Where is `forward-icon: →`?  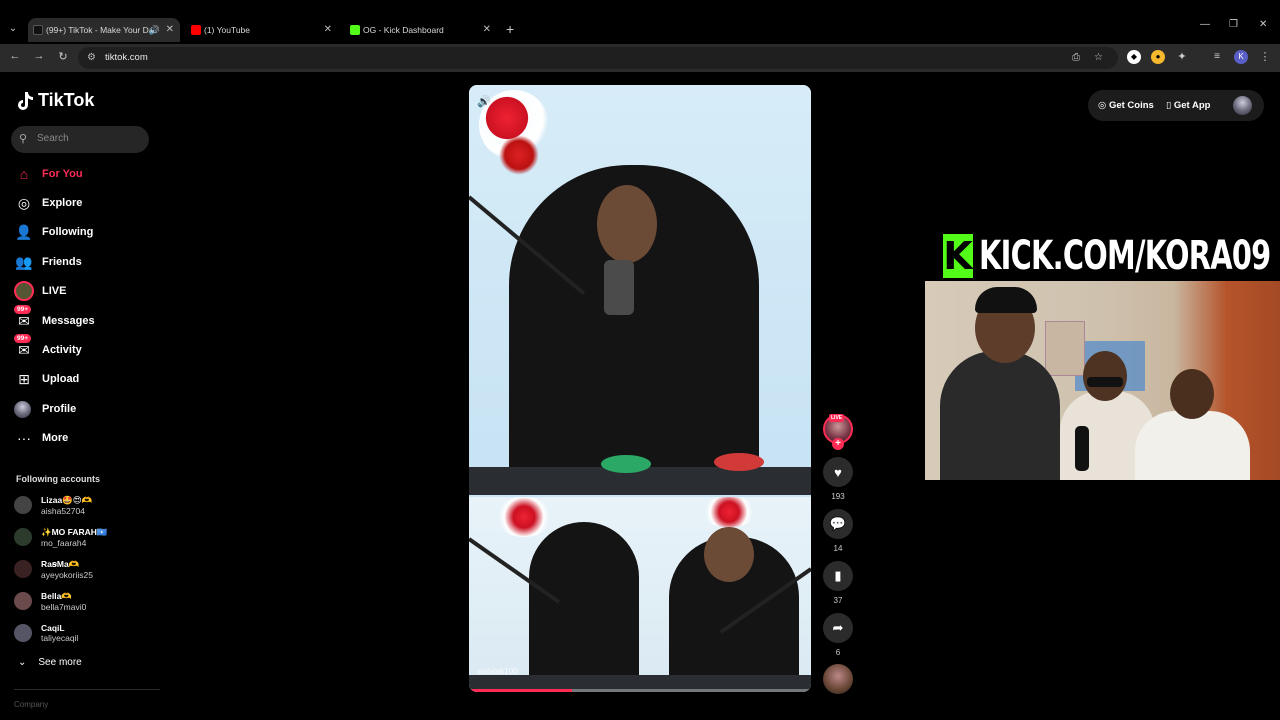 forward-icon: → is located at coordinates (39, 56).